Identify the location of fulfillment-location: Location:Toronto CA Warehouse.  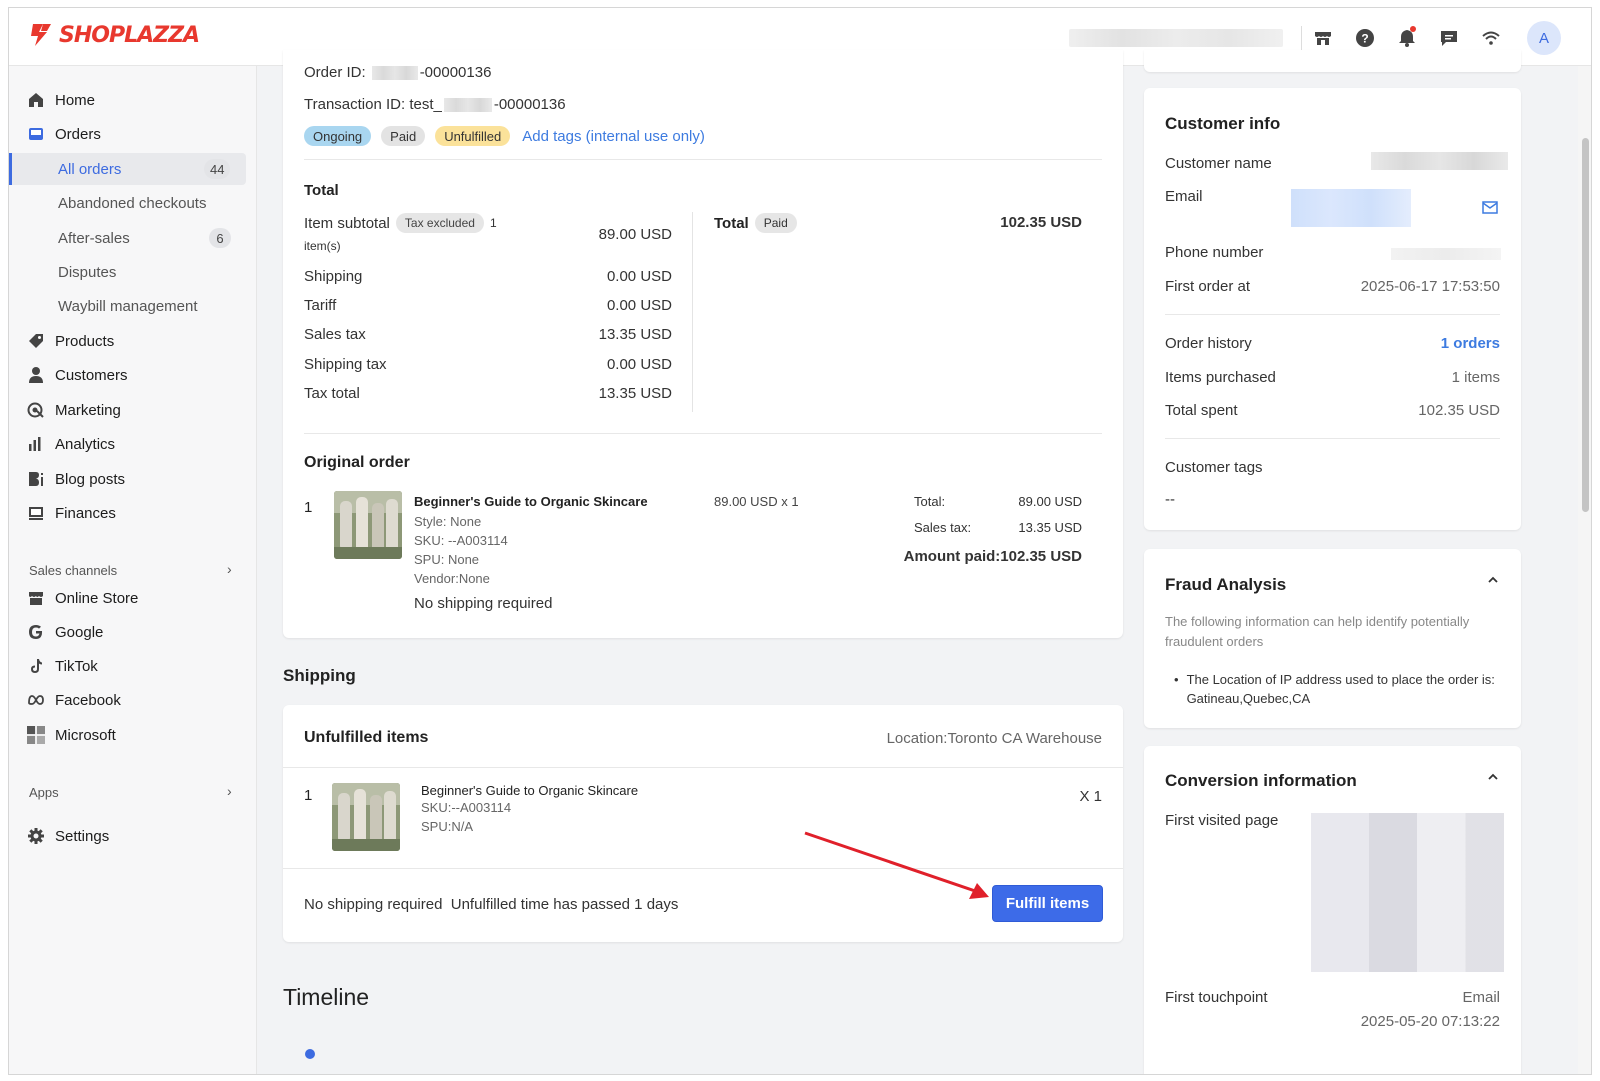
(994, 738).